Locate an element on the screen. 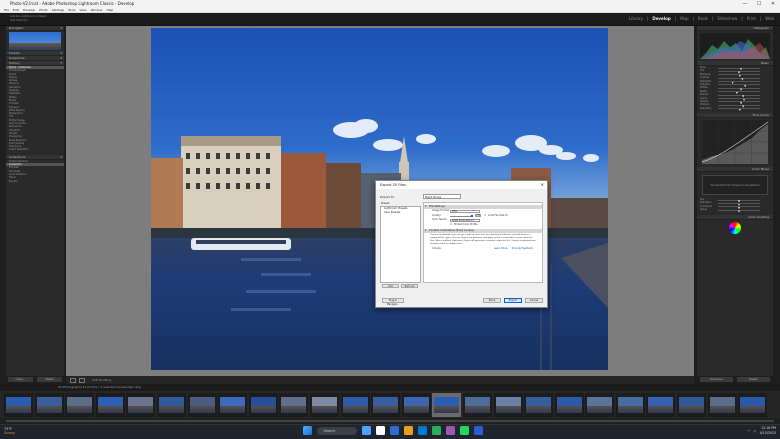 Image resolution: width=780 pixels, height=439 pixels. navigator-header: Navigator is located at coordinates (35, 28).